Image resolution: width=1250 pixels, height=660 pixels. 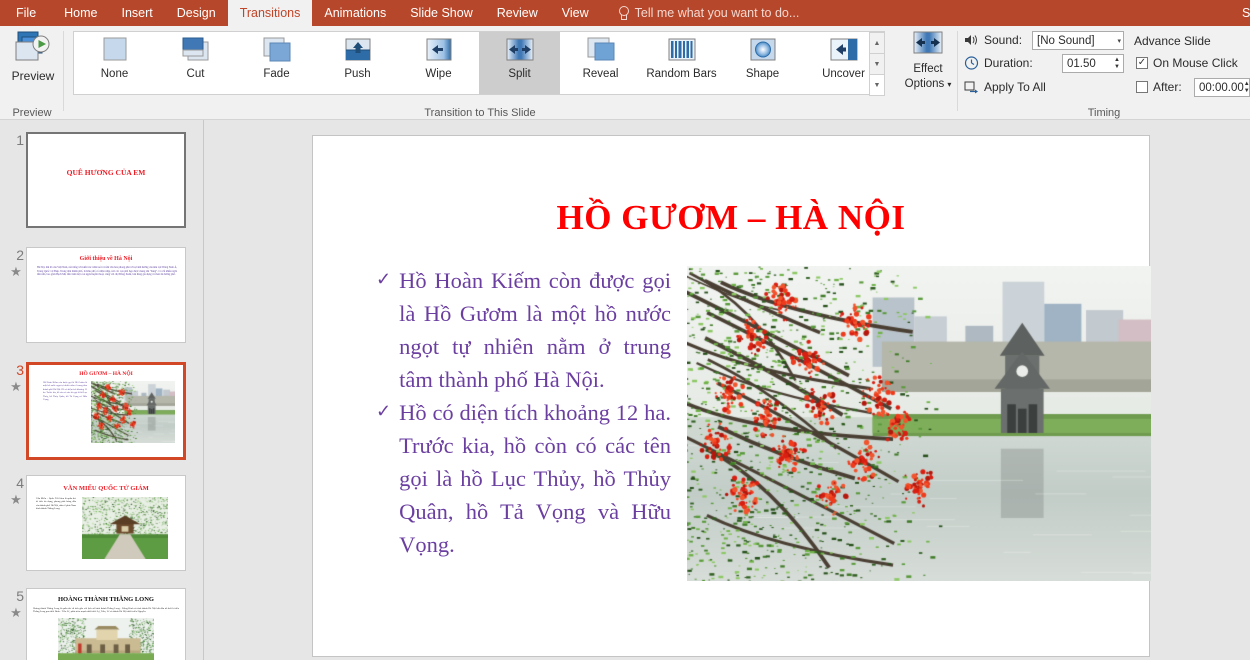 I want to click on tab-insert: Insert, so click(x=137, y=13).